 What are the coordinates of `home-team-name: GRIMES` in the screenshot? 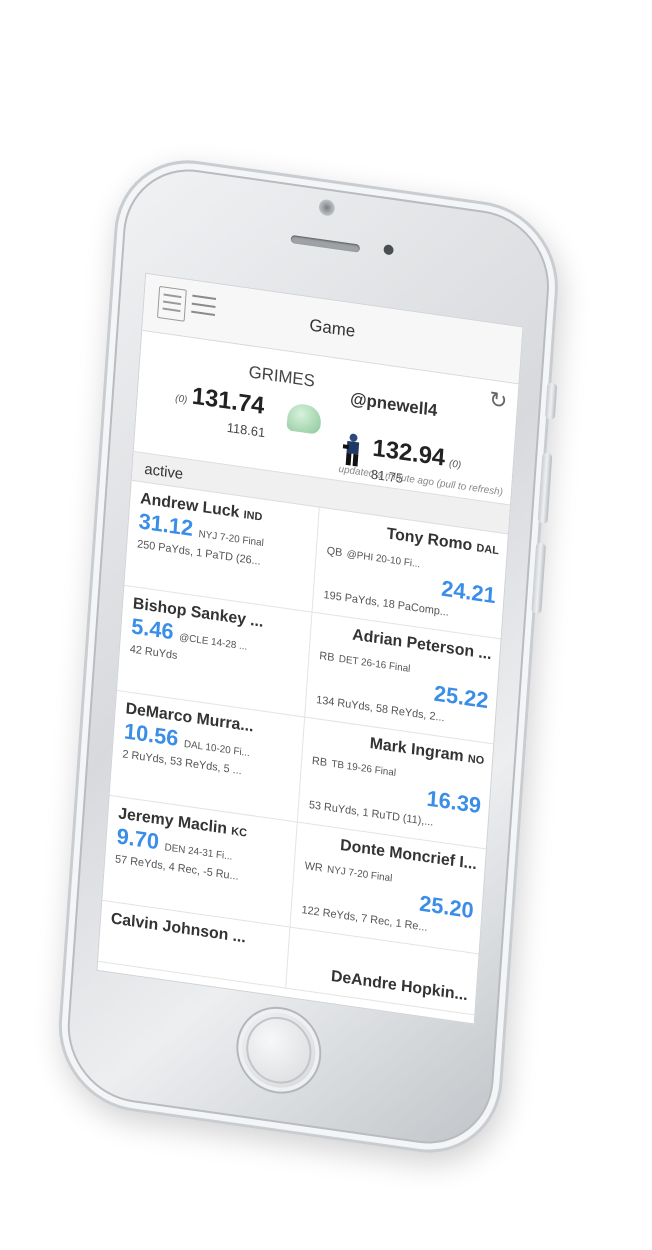 It's located at (282, 376).